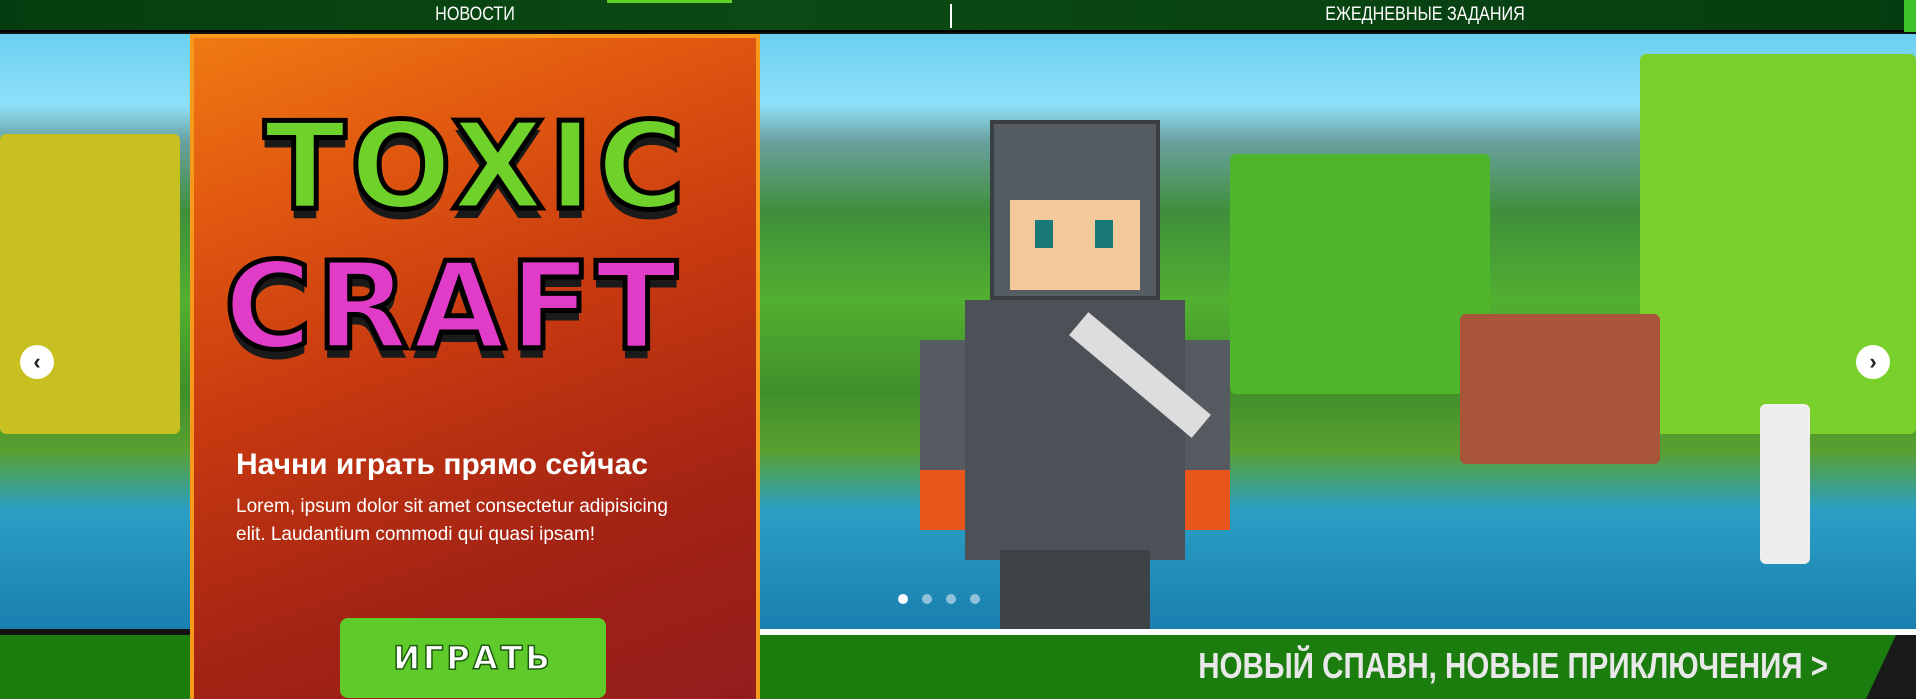 The image size is (1916, 699). I want to click on scenery-hill, so click(1560, 389).